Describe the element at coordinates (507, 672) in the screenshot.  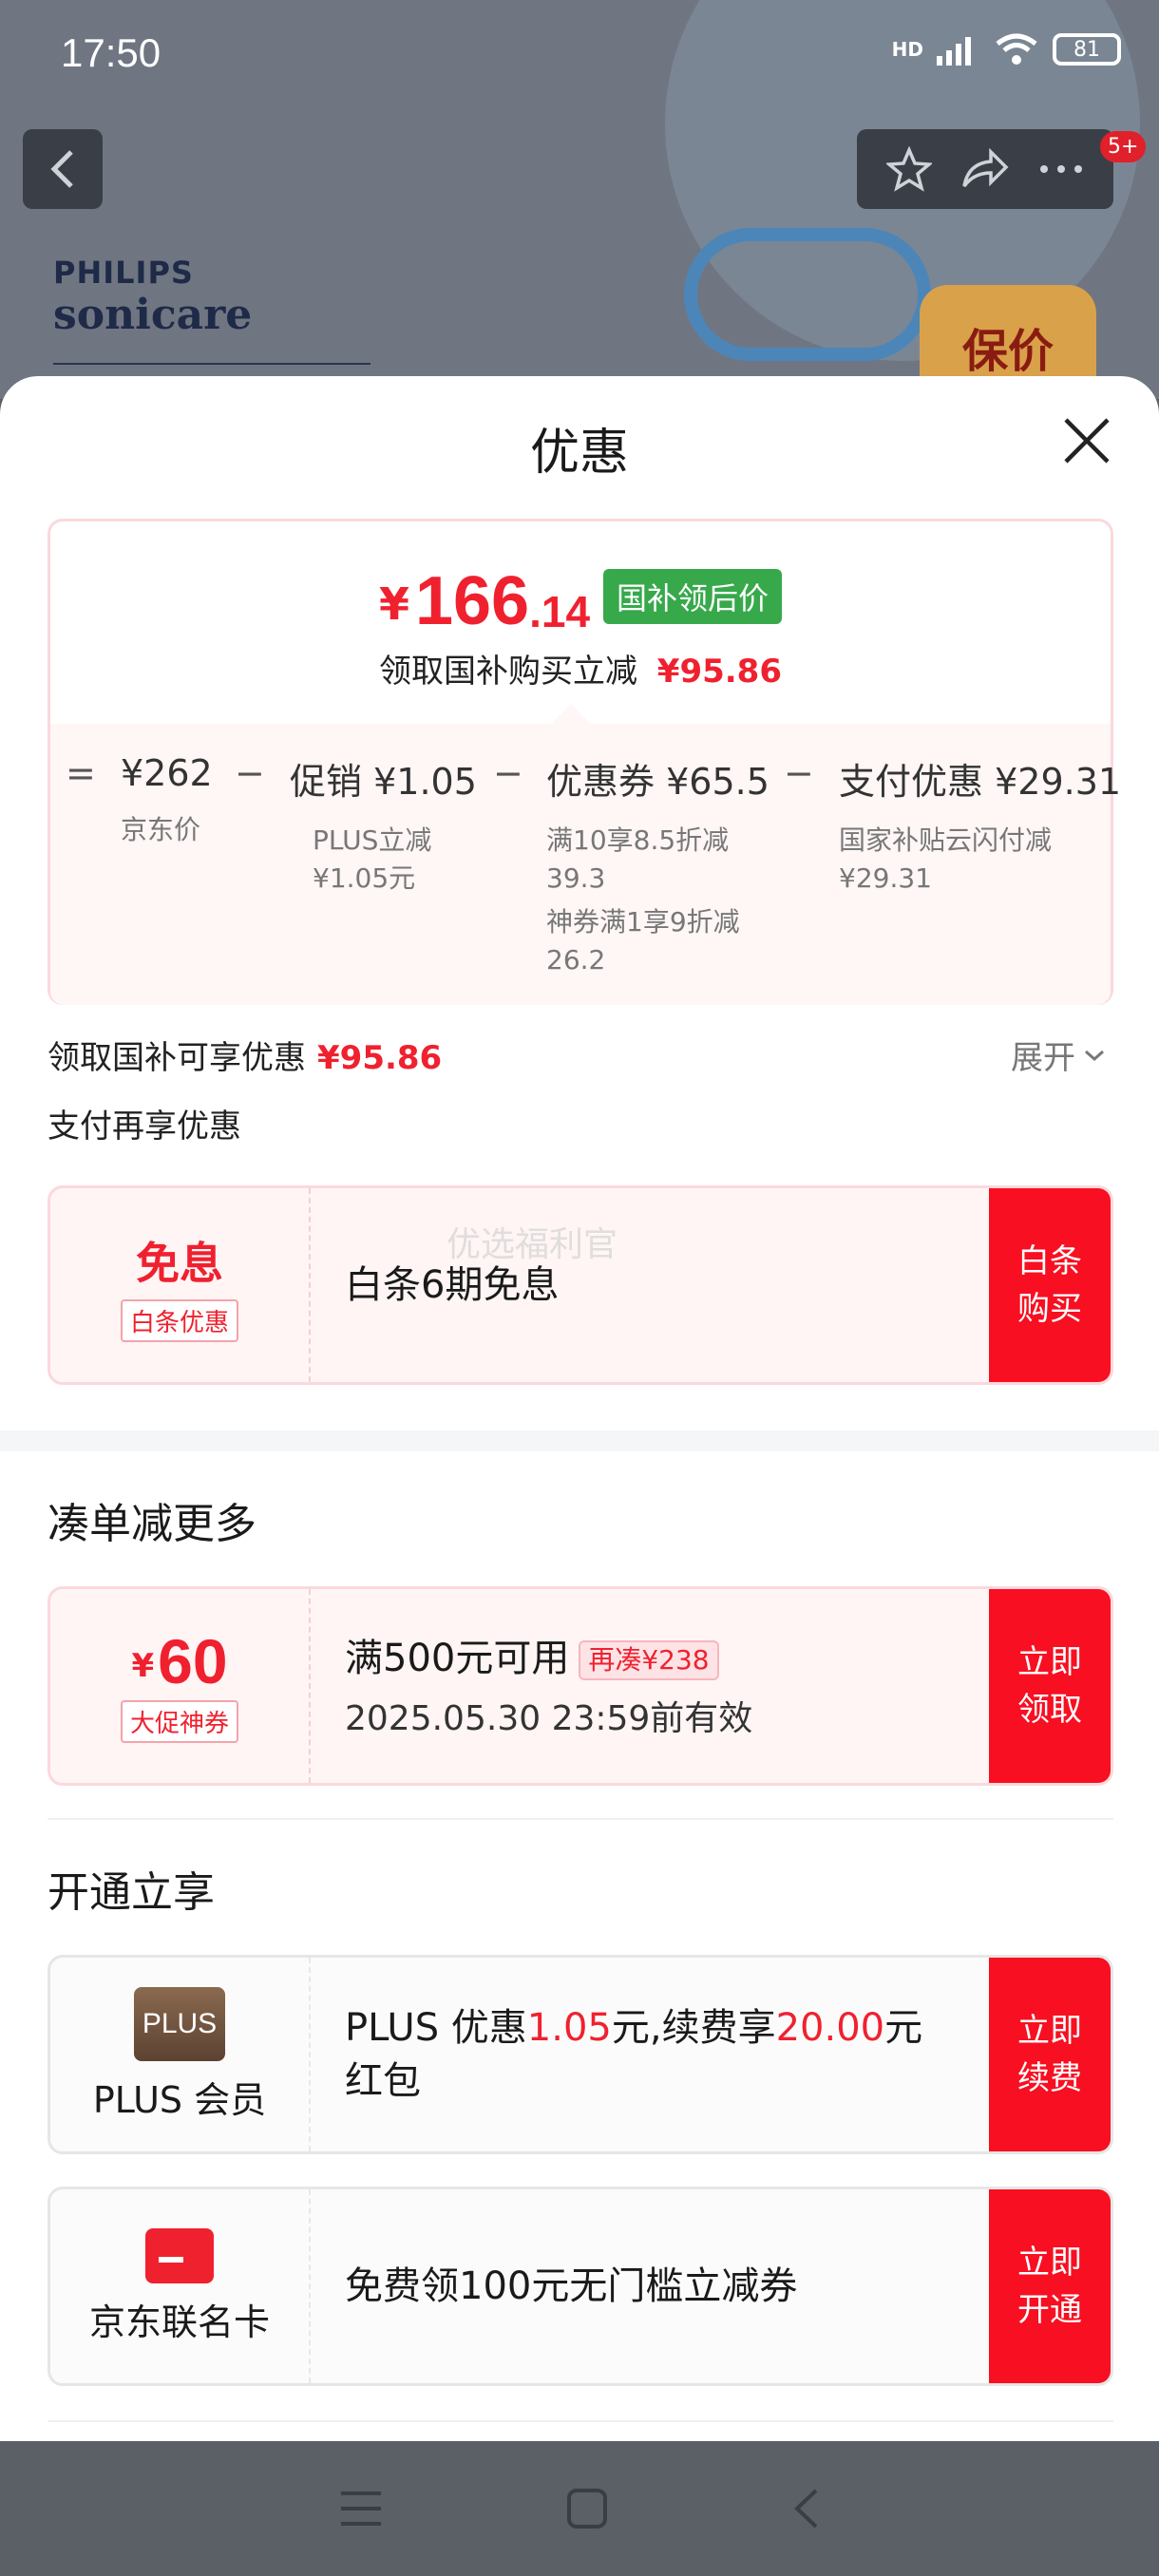
I see `subtitle-prefix: 领取国补购买立减` at that location.